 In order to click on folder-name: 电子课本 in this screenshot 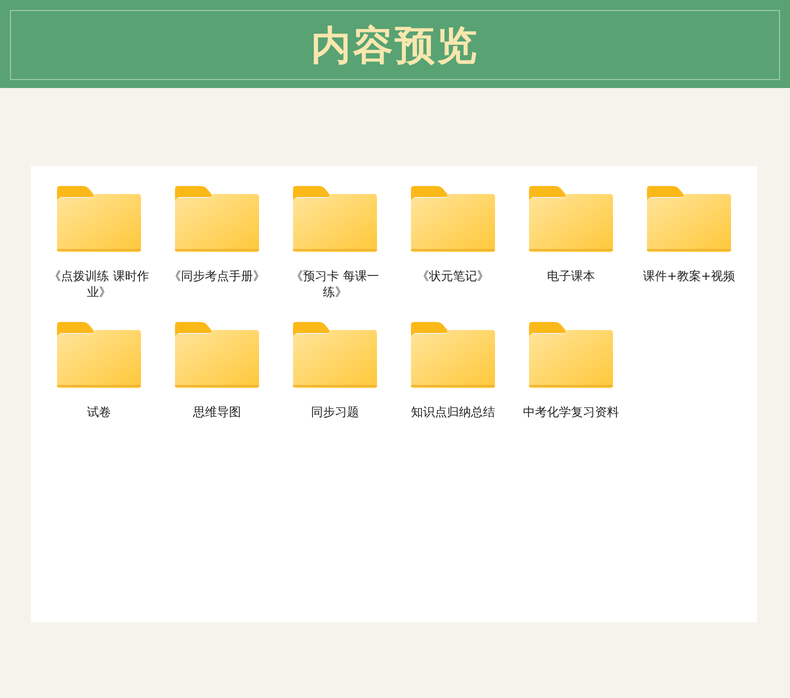, I will do `click(571, 276)`.